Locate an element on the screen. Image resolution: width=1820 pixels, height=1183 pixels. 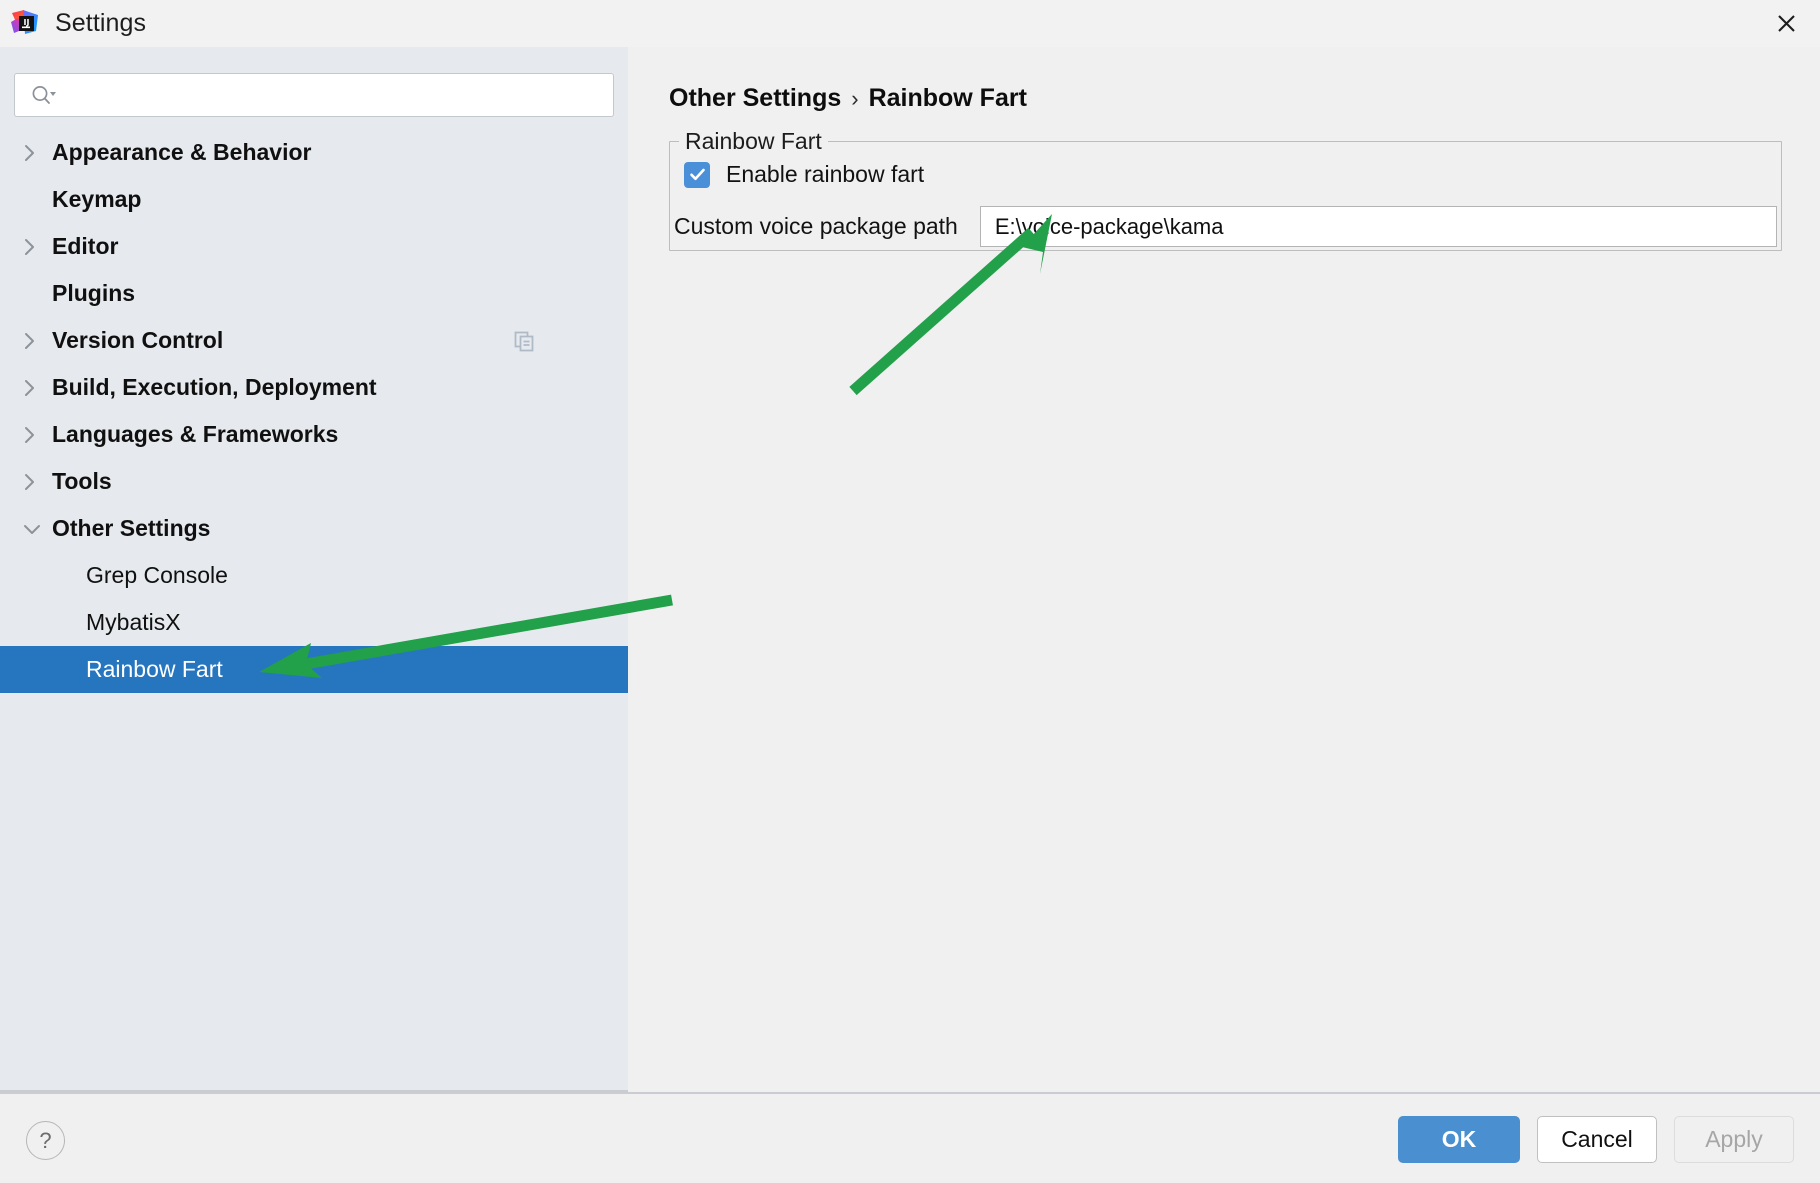
breadcrumb: Other Settings › Rainbow Fart is located at coordinates (848, 98).